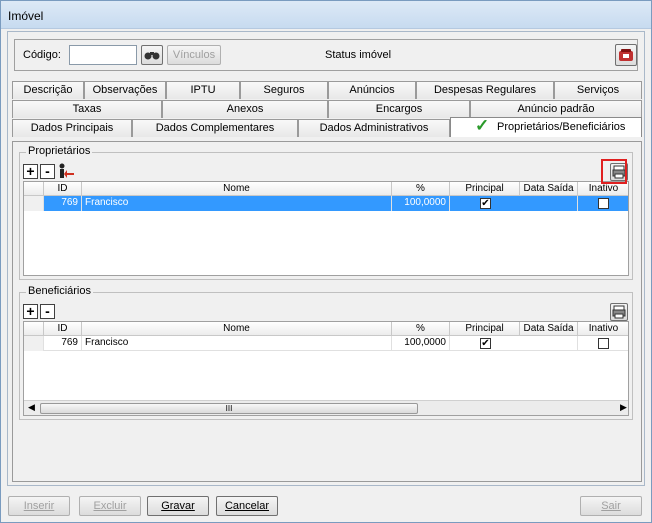 Image resolution: width=652 pixels, height=523 pixels. I want to click on checkmark-icon: ✓, so click(482, 125).